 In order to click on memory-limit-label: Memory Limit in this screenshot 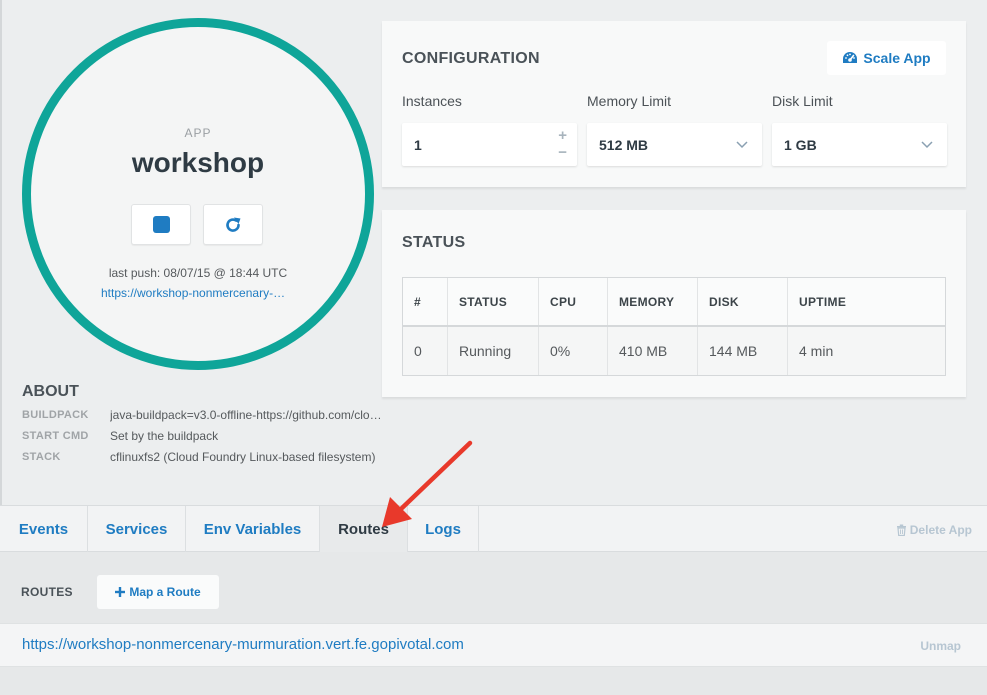, I will do `click(629, 101)`.